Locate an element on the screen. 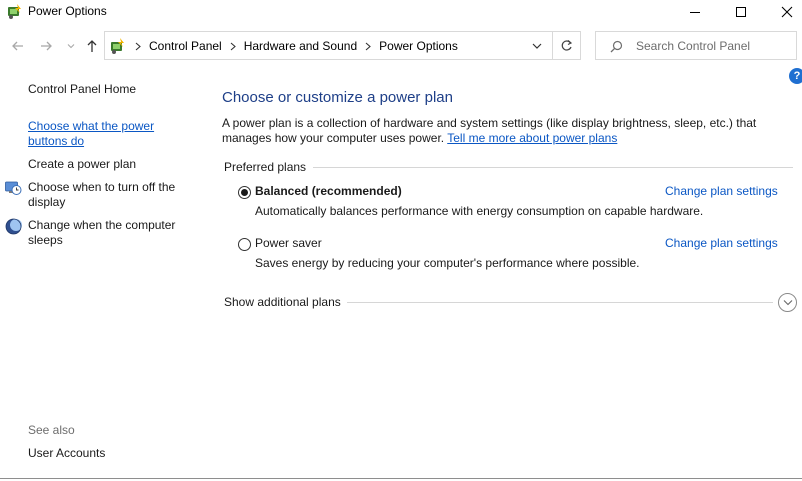 The height and width of the screenshot is (481, 802). up-button is located at coordinates (92, 46).